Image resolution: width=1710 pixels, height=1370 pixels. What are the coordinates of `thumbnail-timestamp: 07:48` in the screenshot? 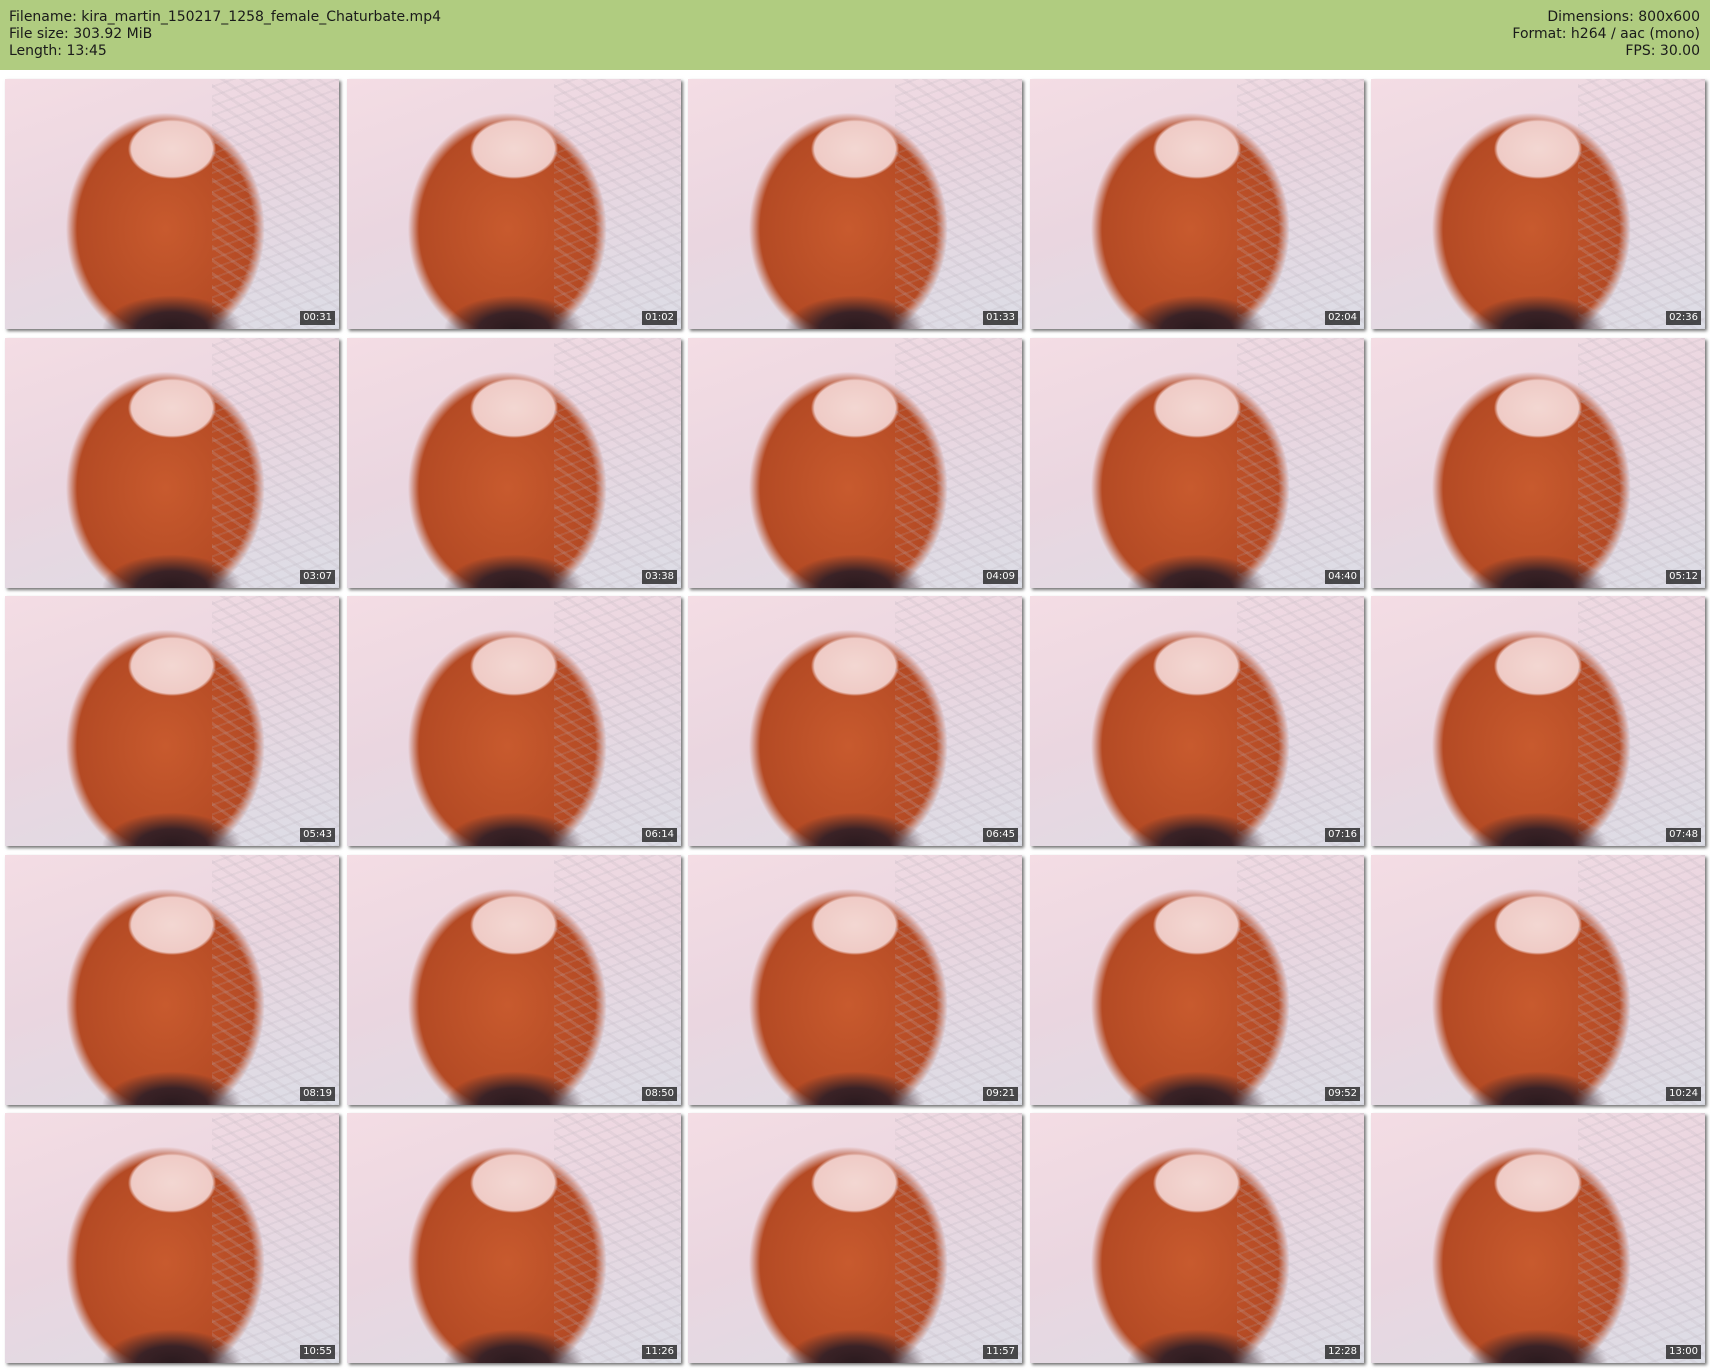 It's located at (1683, 835).